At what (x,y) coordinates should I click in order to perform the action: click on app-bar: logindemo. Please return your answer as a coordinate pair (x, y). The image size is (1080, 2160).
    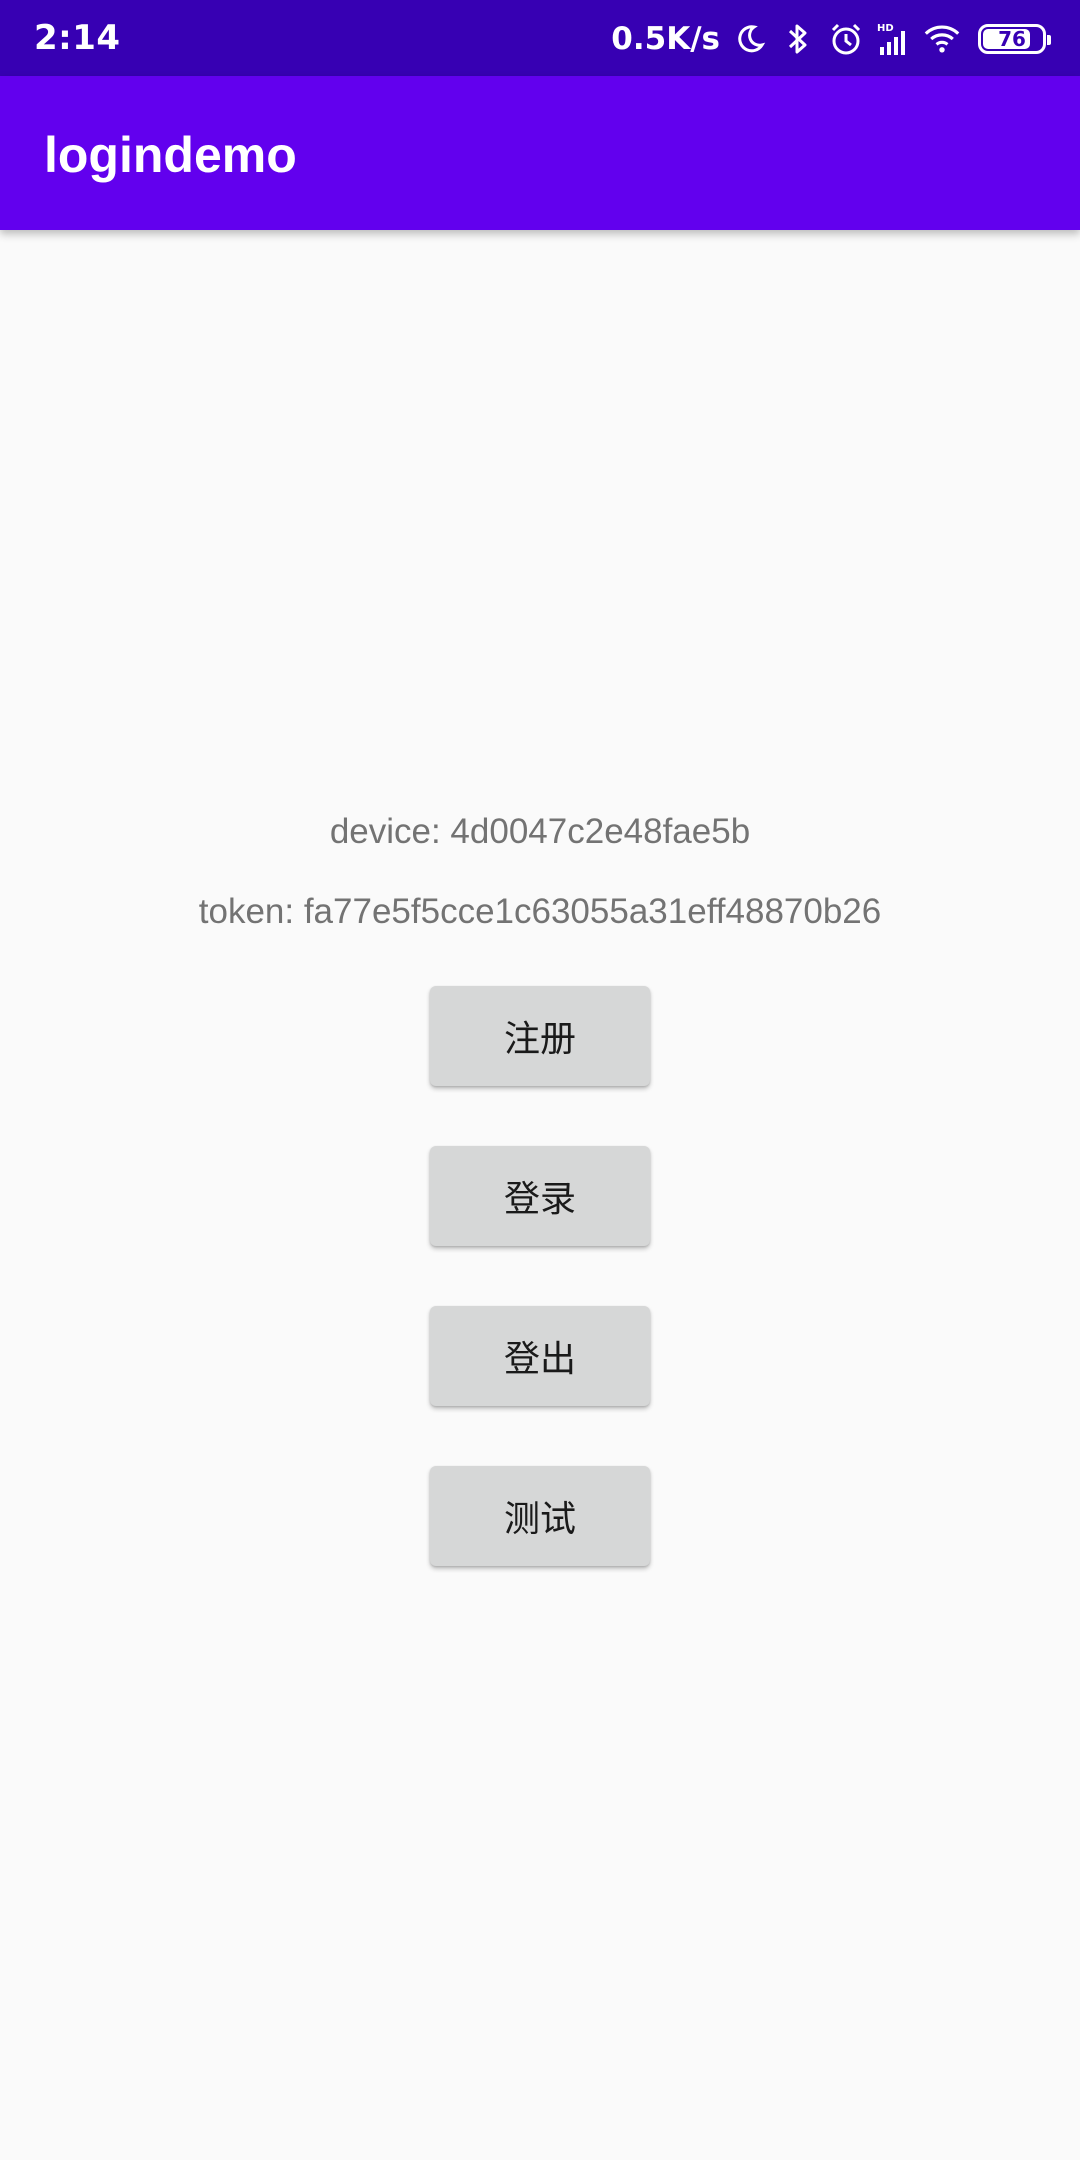
    Looking at the image, I should click on (540, 153).